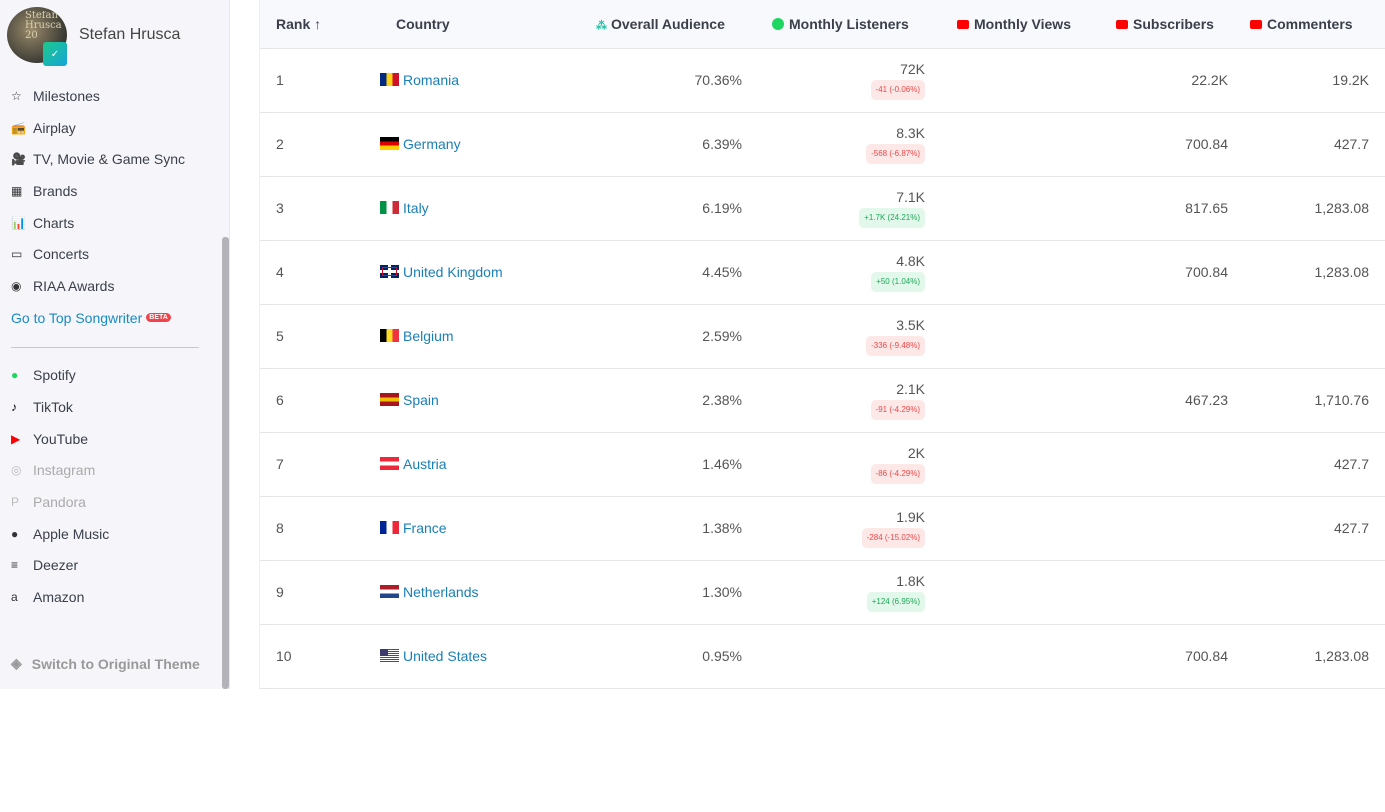 Image resolution: width=1385 pixels, height=812 pixels. I want to click on tiktok-icon: ♪, so click(14, 407).